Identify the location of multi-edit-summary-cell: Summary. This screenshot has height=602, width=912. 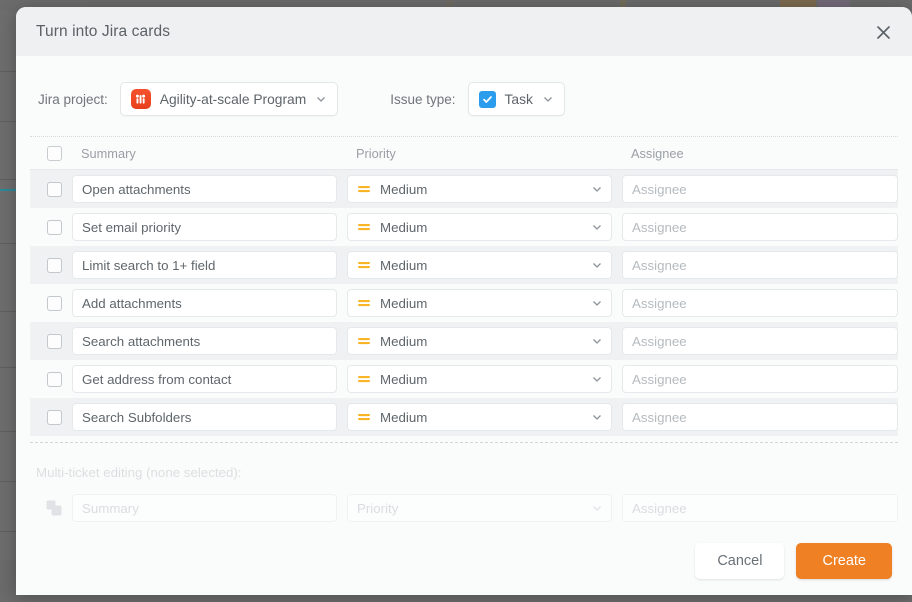
(204, 508).